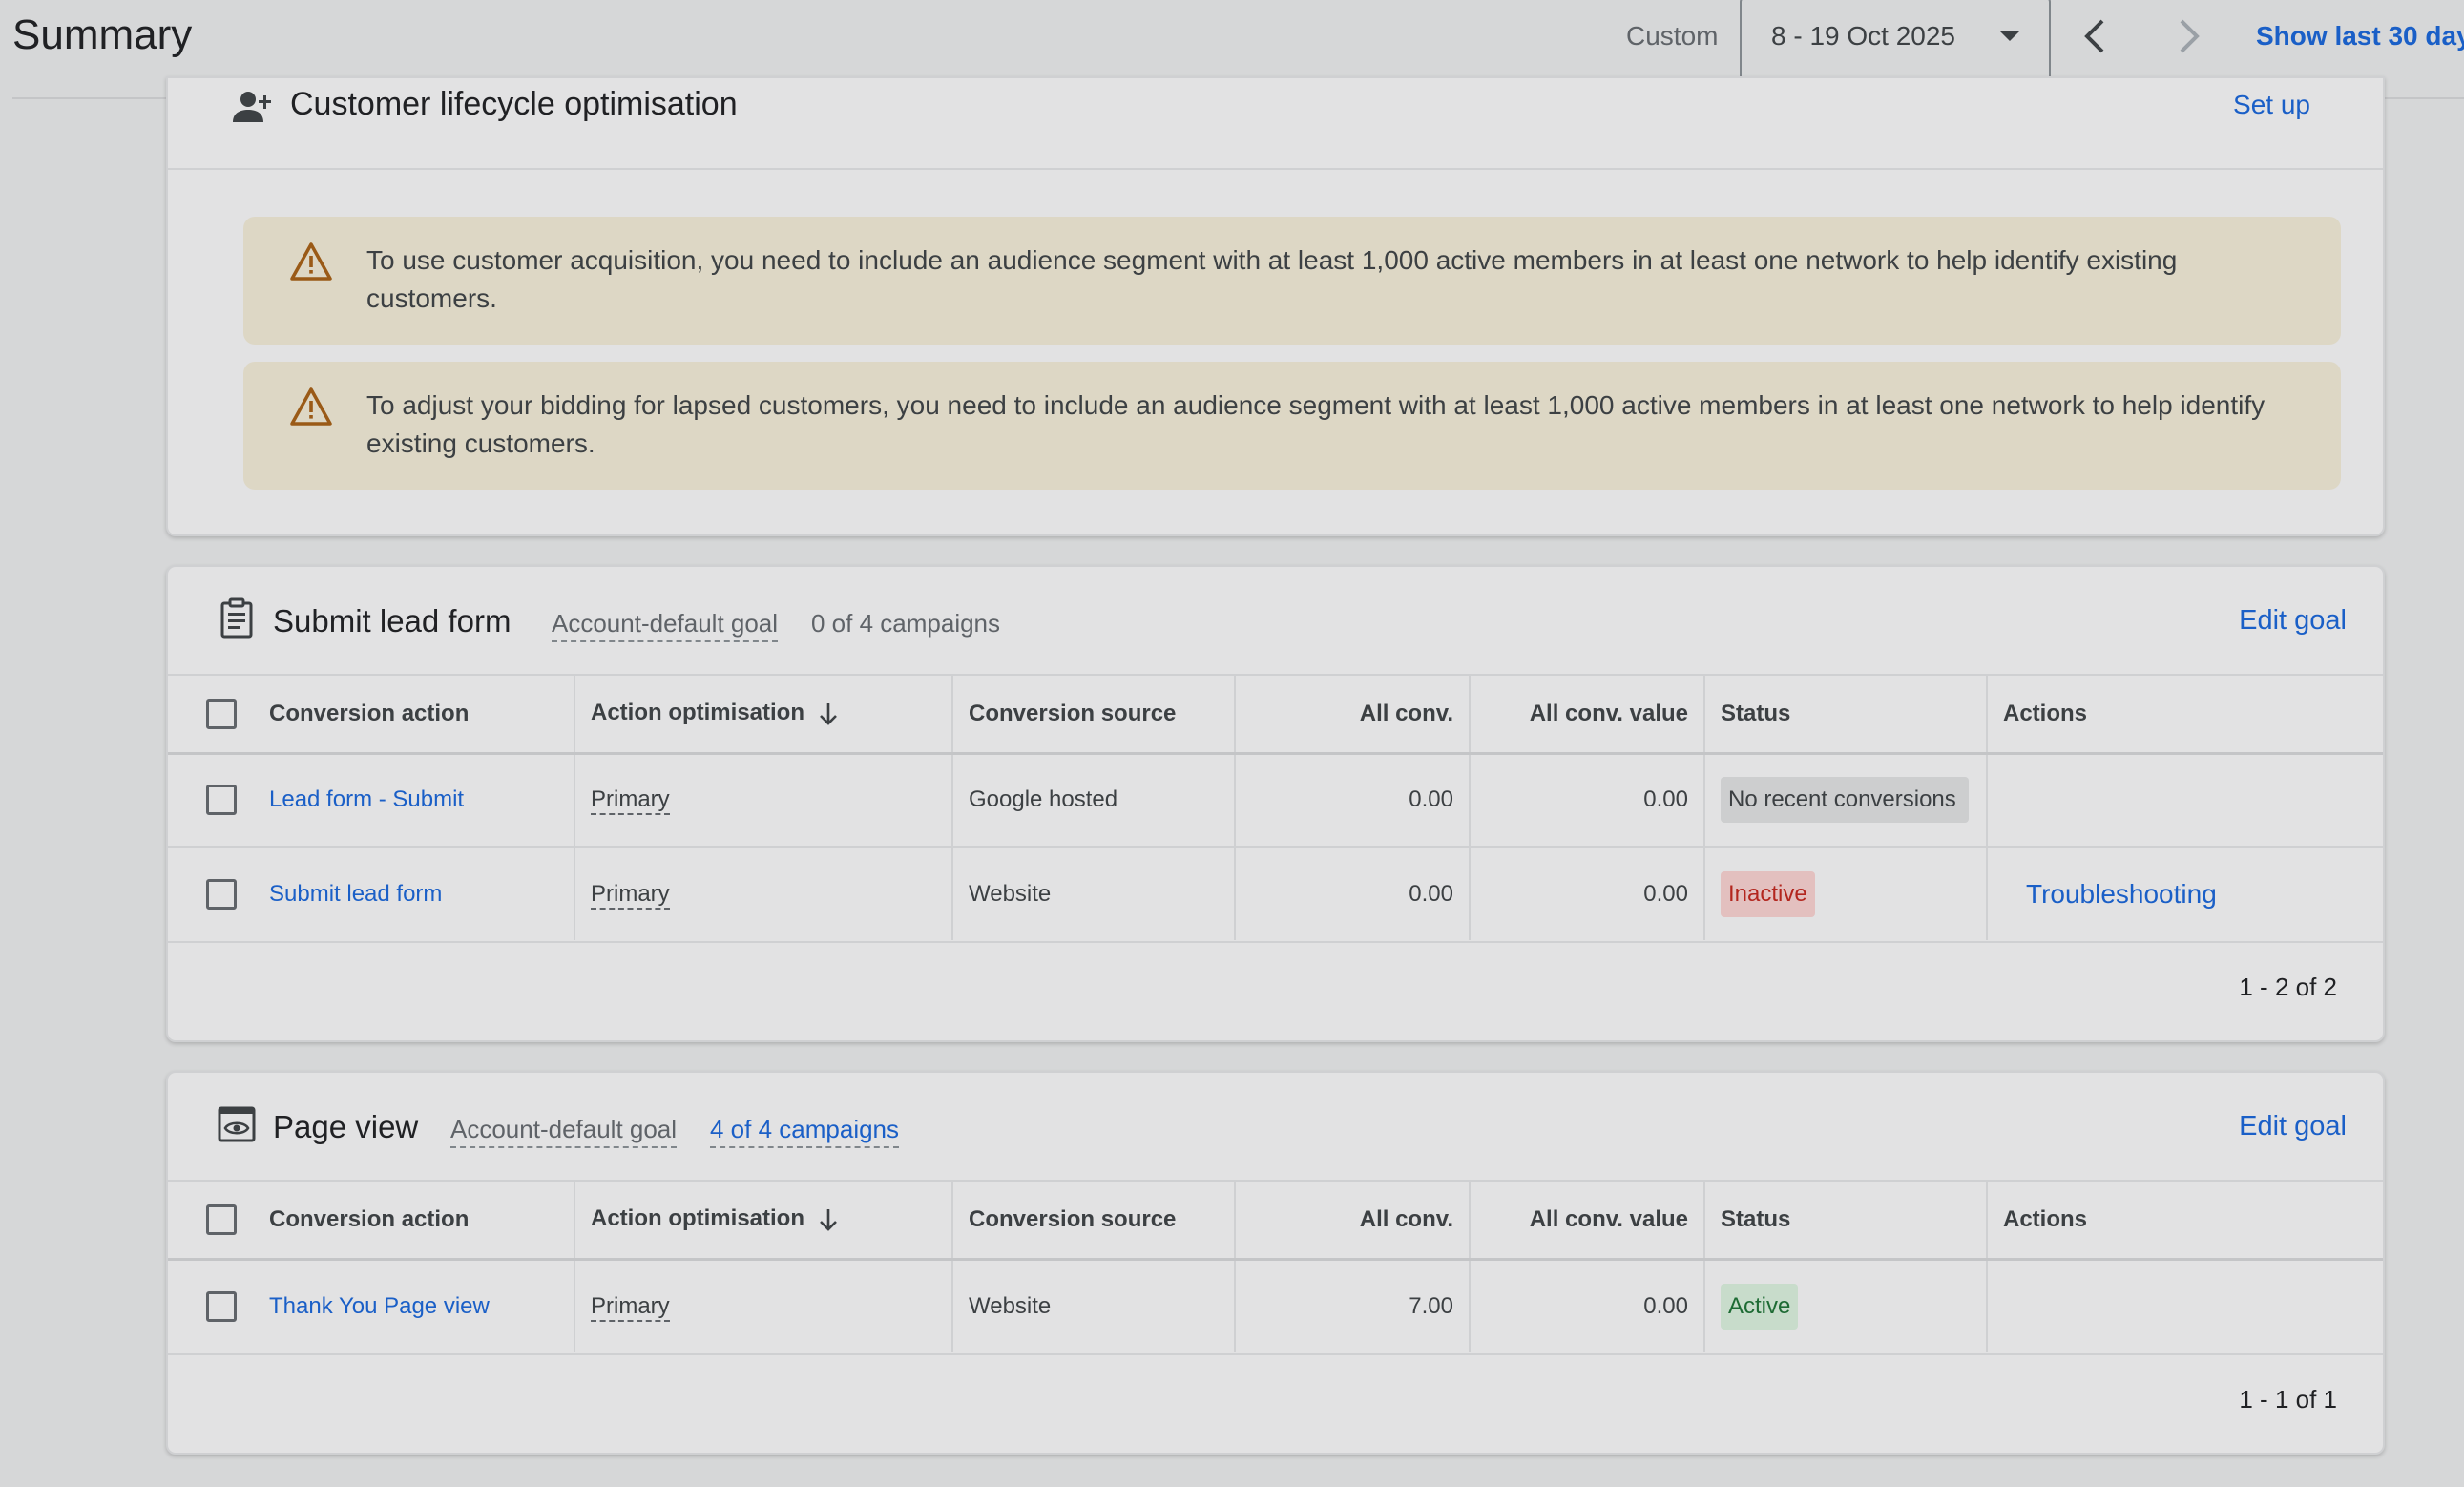 This screenshot has width=2464, height=1487. What do you see at coordinates (366, 799) in the screenshot?
I see `conversion-action-link: Lead form - Submit` at bounding box center [366, 799].